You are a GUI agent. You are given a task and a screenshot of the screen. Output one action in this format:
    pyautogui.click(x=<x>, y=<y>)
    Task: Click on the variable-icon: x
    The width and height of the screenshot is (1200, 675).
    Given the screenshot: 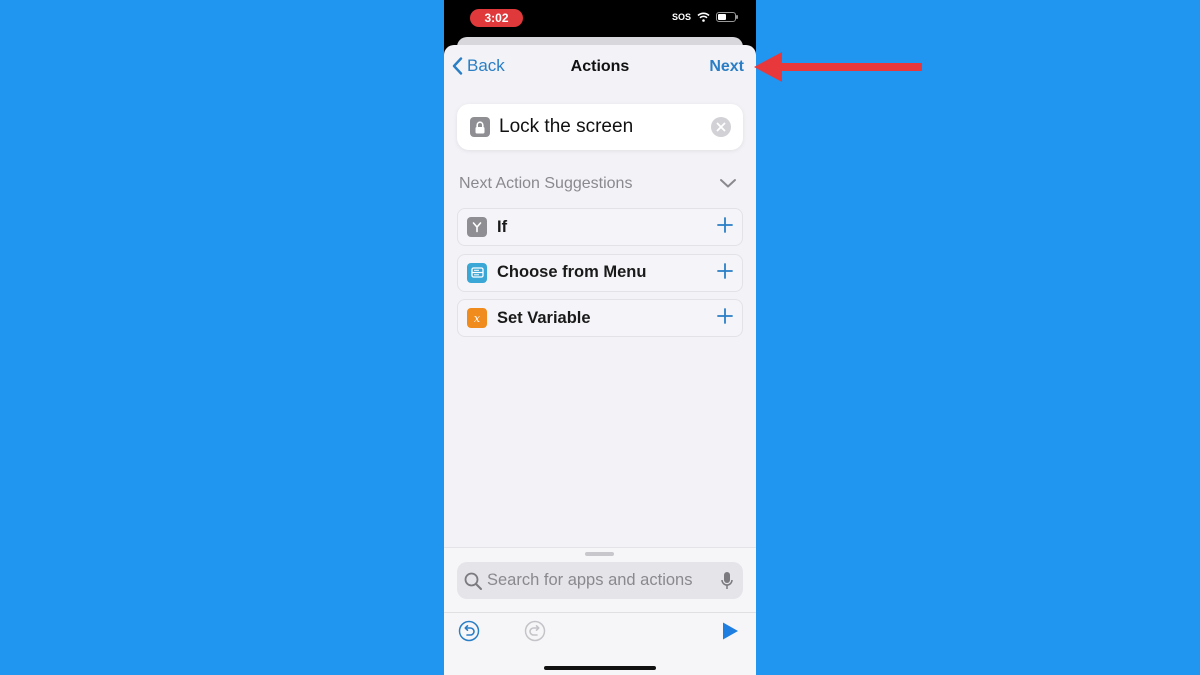 What is the action you would take?
    pyautogui.click(x=477, y=318)
    